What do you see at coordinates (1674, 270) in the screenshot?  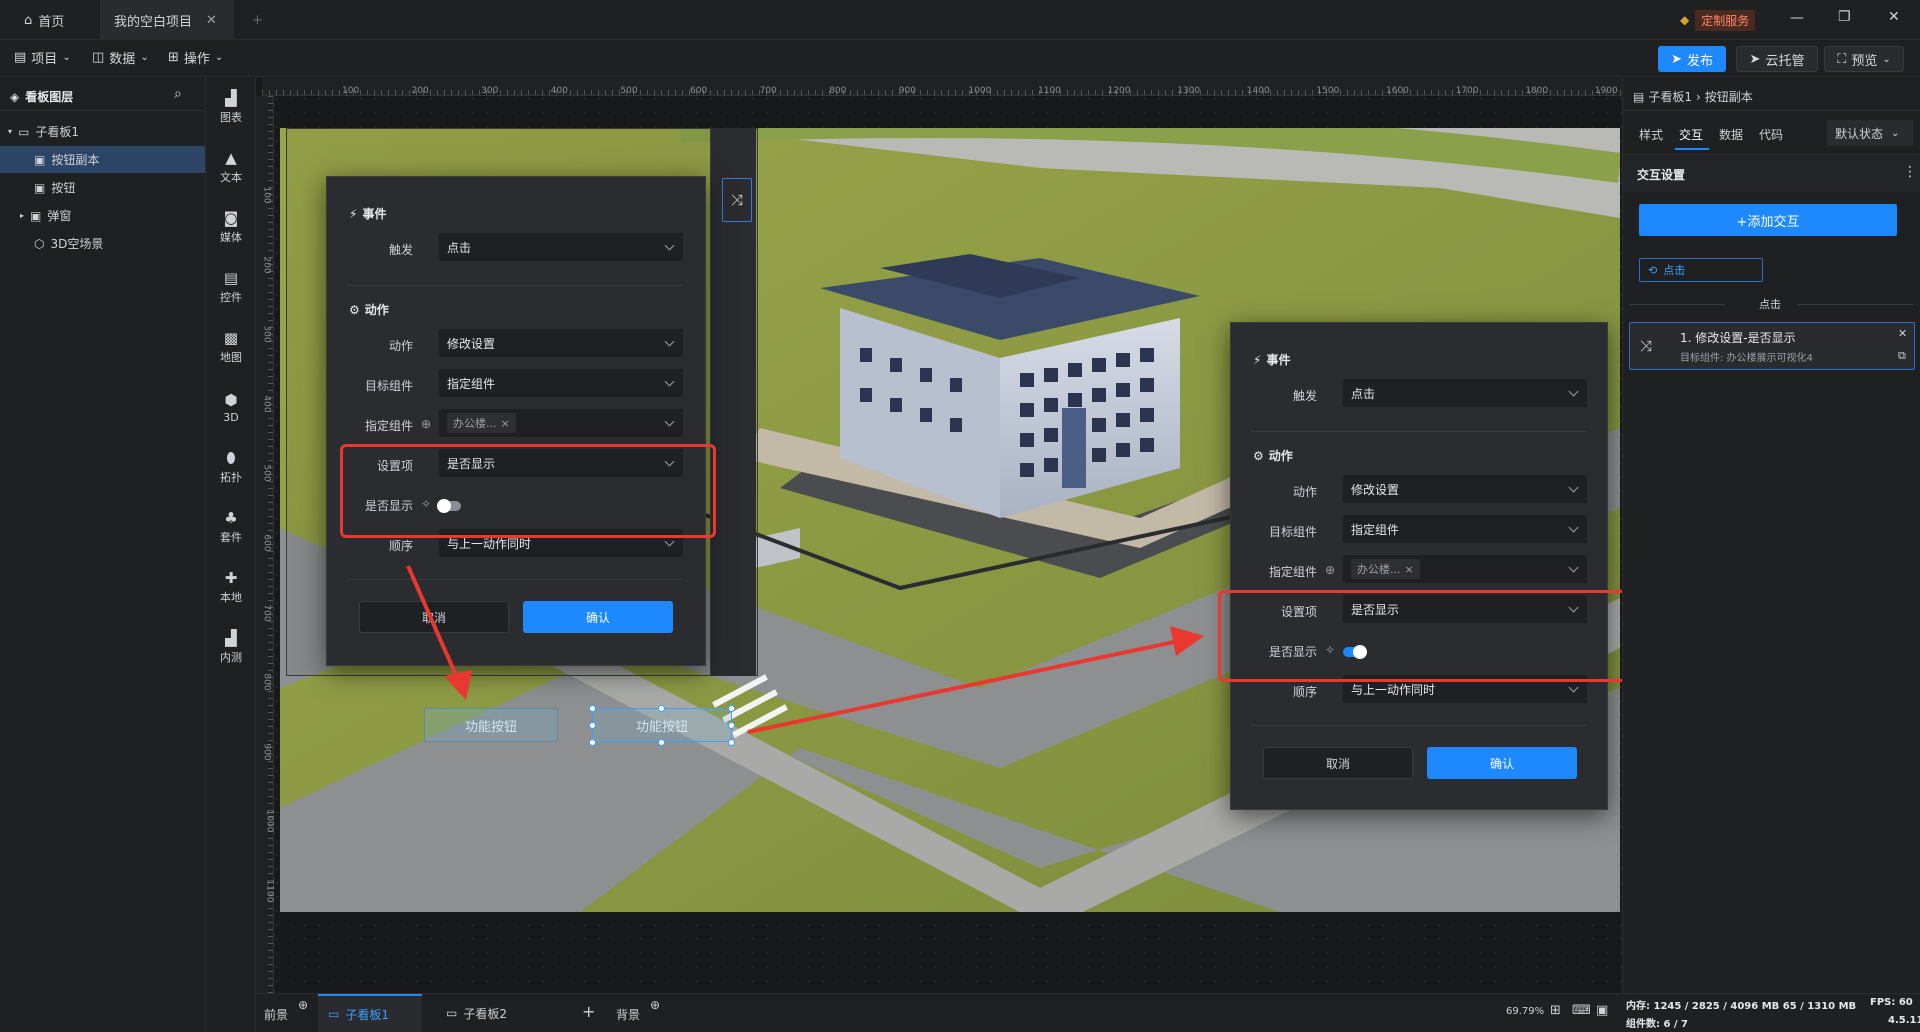 I see `event-chip-label: 点击` at bounding box center [1674, 270].